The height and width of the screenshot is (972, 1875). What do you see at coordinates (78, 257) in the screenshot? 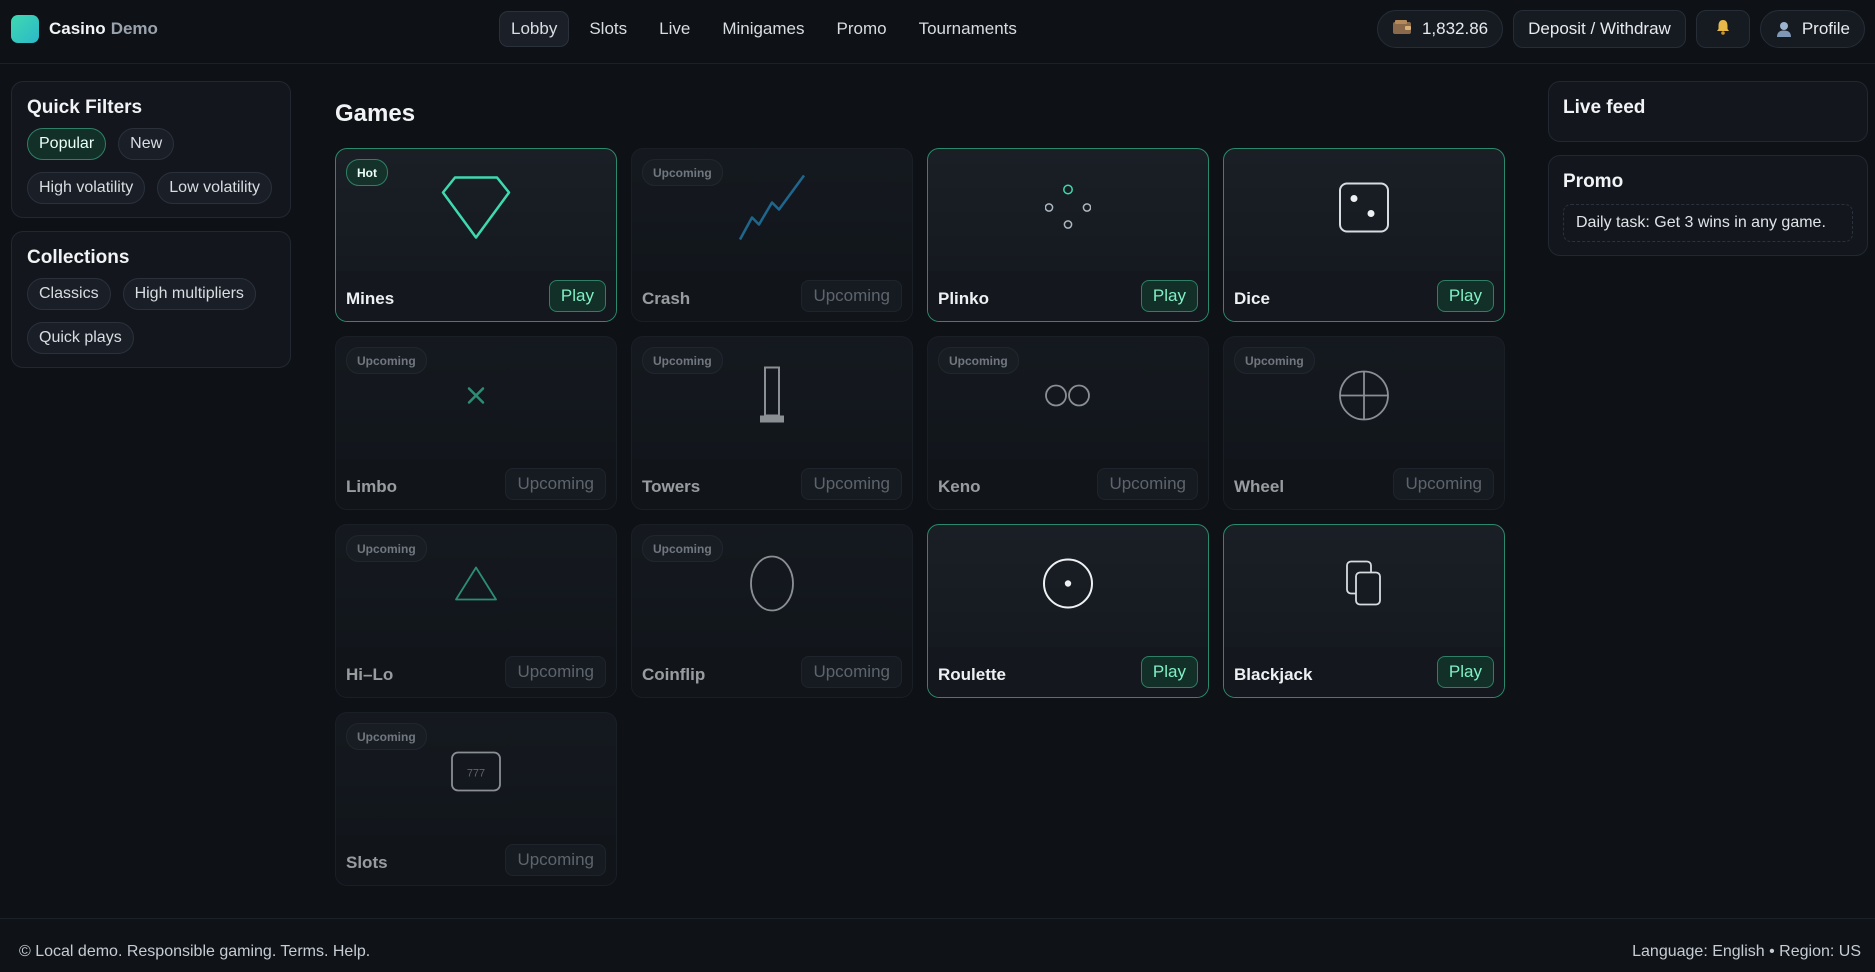
I see `collections-title: Collections` at bounding box center [78, 257].